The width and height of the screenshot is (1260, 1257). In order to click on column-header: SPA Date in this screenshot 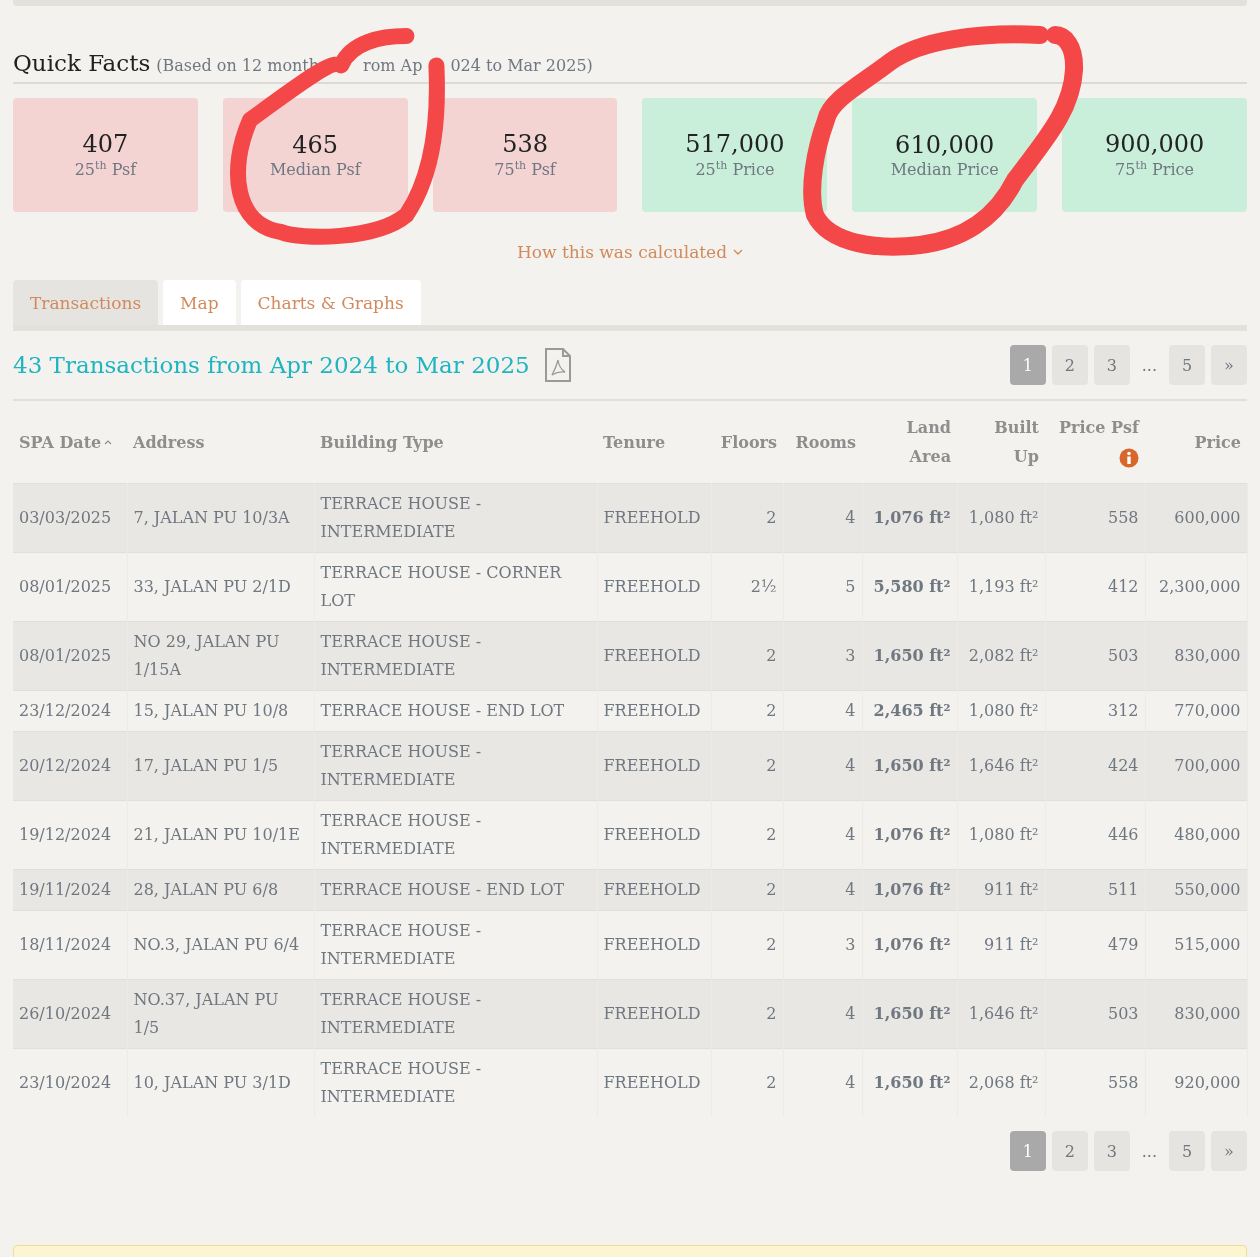, I will do `click(60, 442)`.